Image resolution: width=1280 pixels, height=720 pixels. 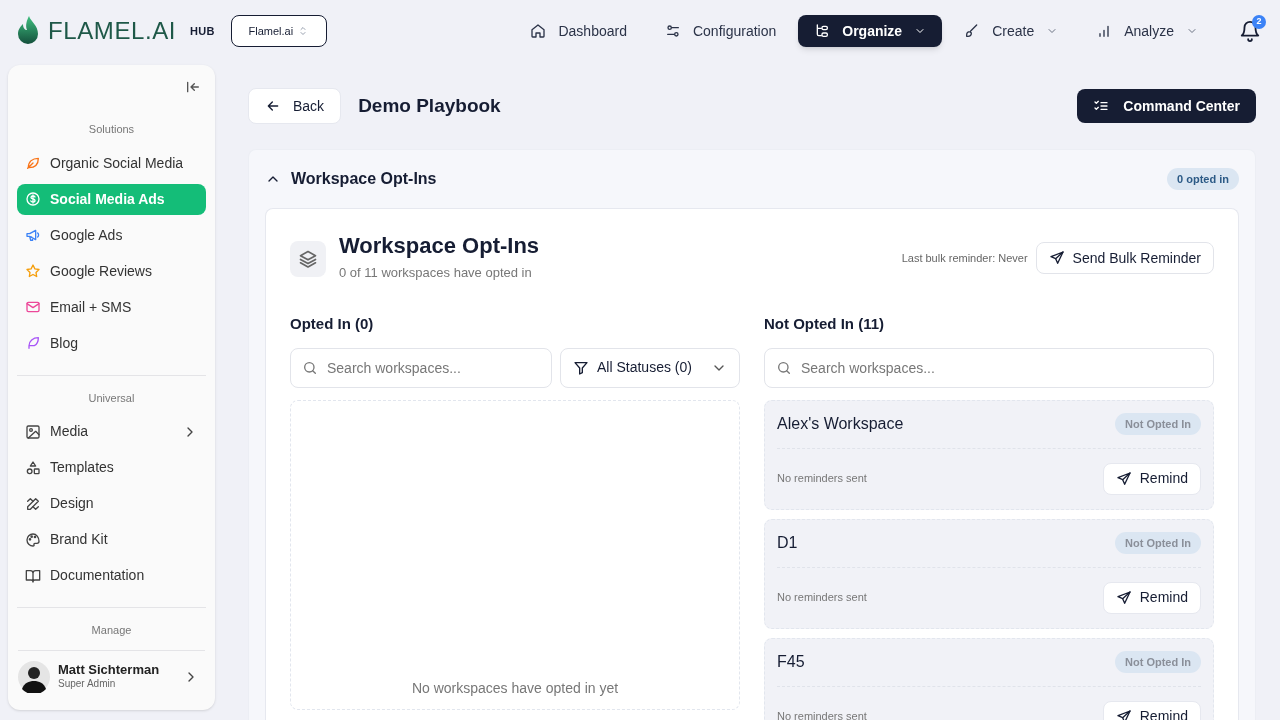 What do you see at coordinates (33, 163) in the screenshot?
I see `leaf-icon` at bounding box center [33, 163].